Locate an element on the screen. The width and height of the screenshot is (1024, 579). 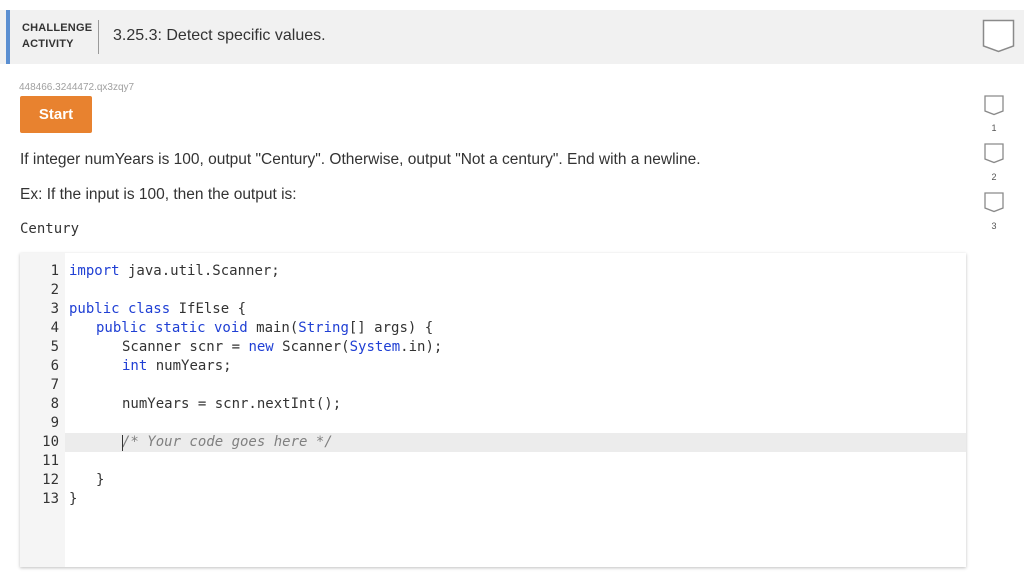
code-text: IfElse { is located at coordinates (208, 309).